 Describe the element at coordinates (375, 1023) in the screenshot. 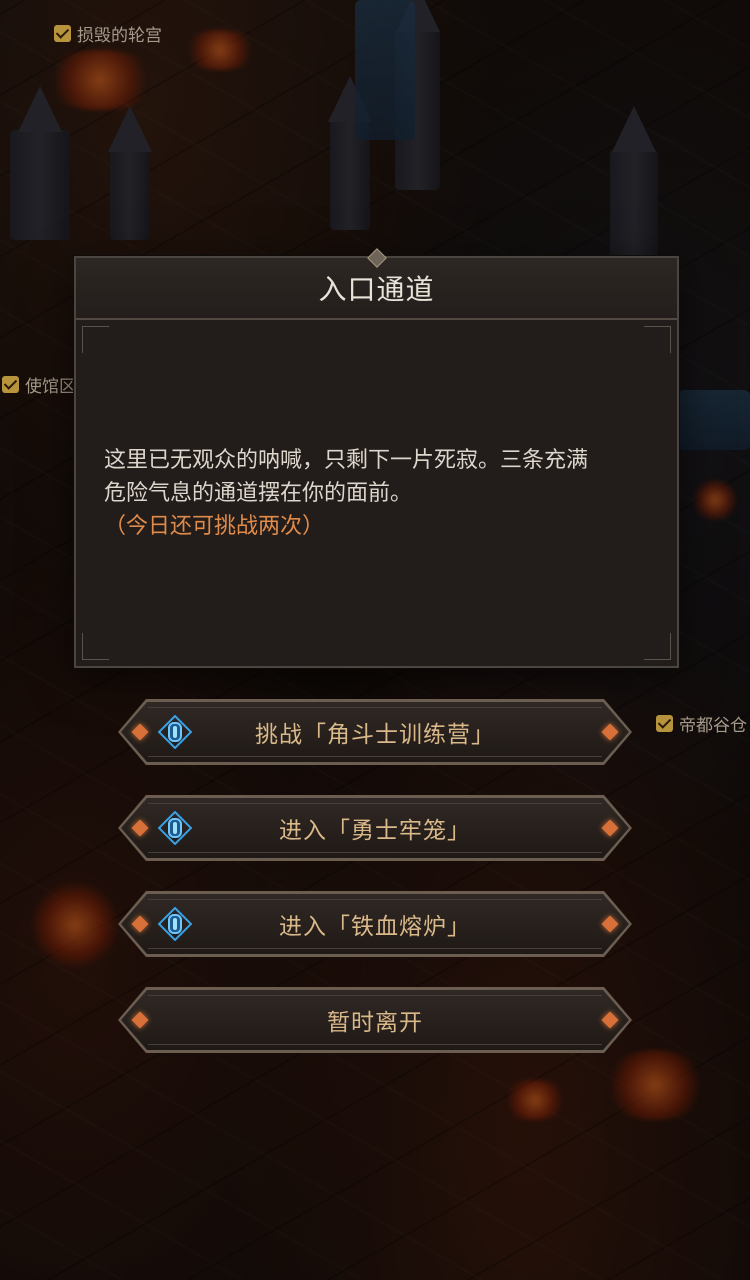

I see `button-label: 暂时离开` at that location.